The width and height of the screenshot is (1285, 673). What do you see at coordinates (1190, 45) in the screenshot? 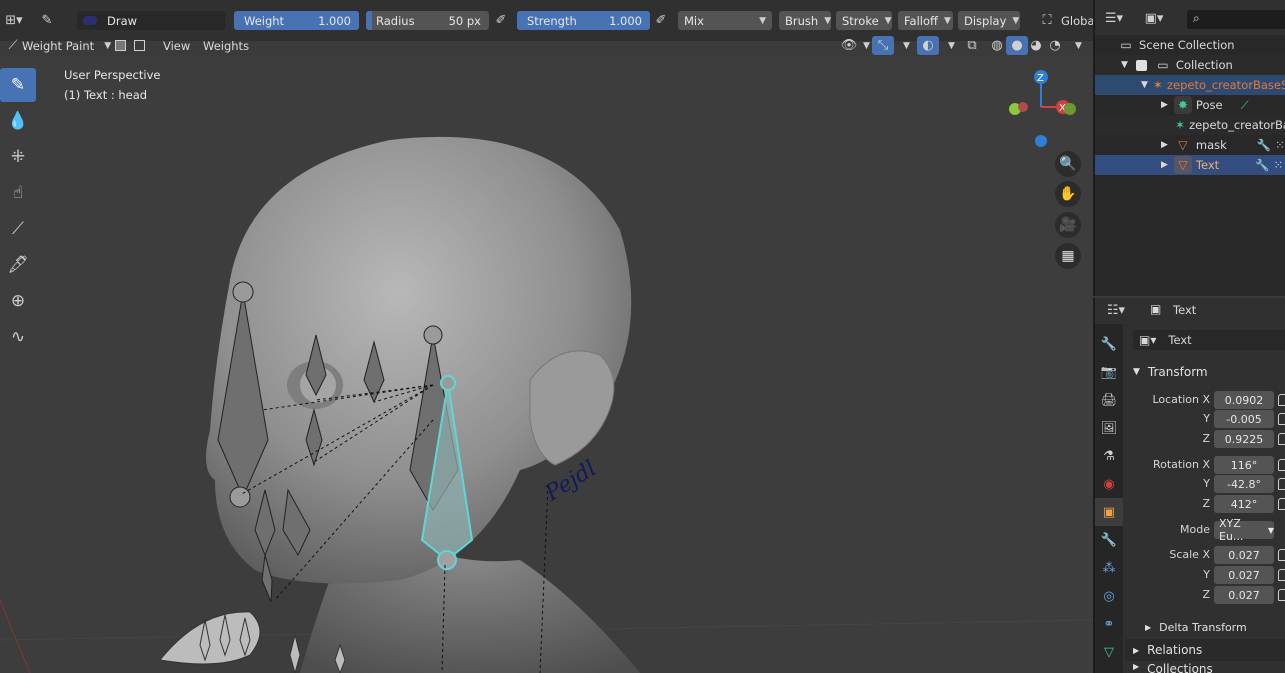
I see `outliner-row-scene-collection: ▭ Scene Collection` at bounding box center [1190, 45].